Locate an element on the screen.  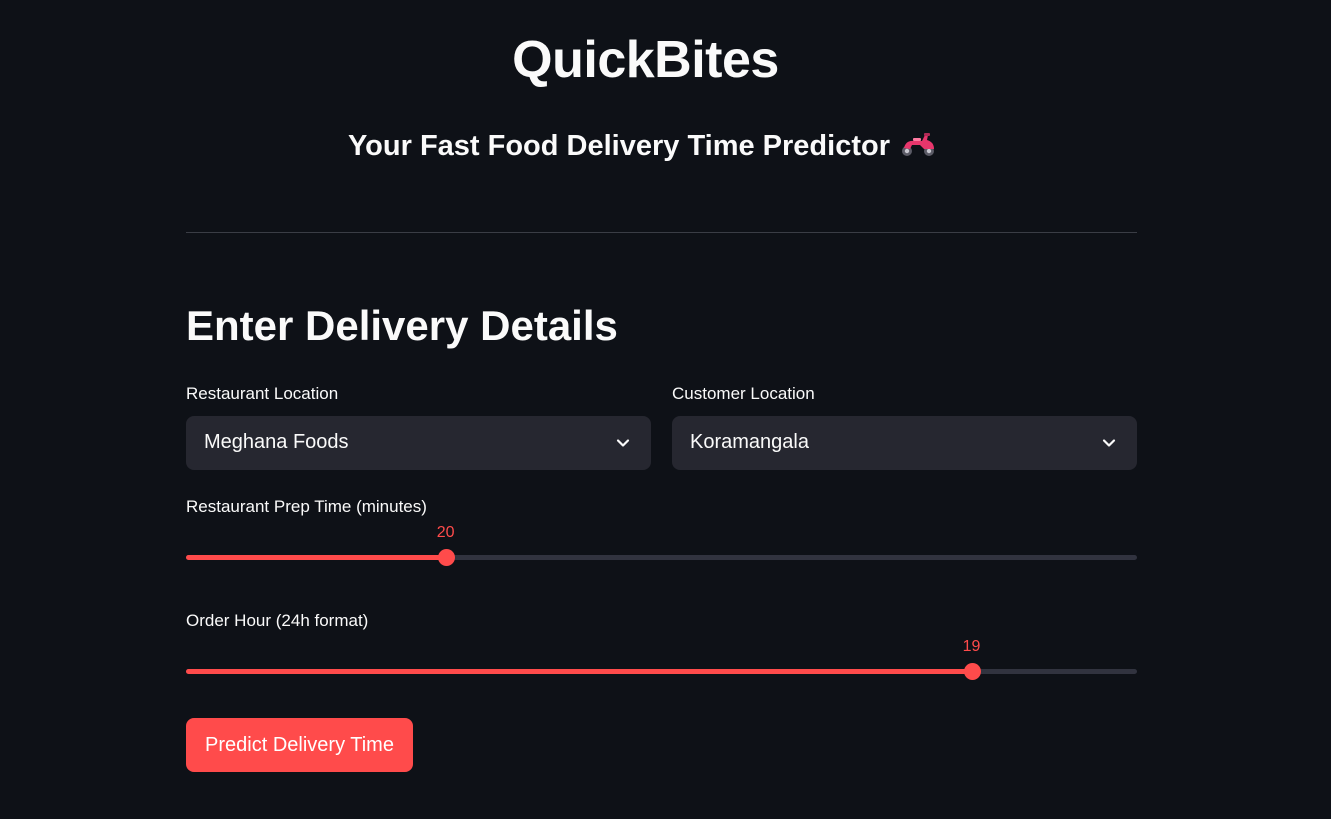
order-hour-label: Order Hour (24h format) is located at coordinates (277, 620).